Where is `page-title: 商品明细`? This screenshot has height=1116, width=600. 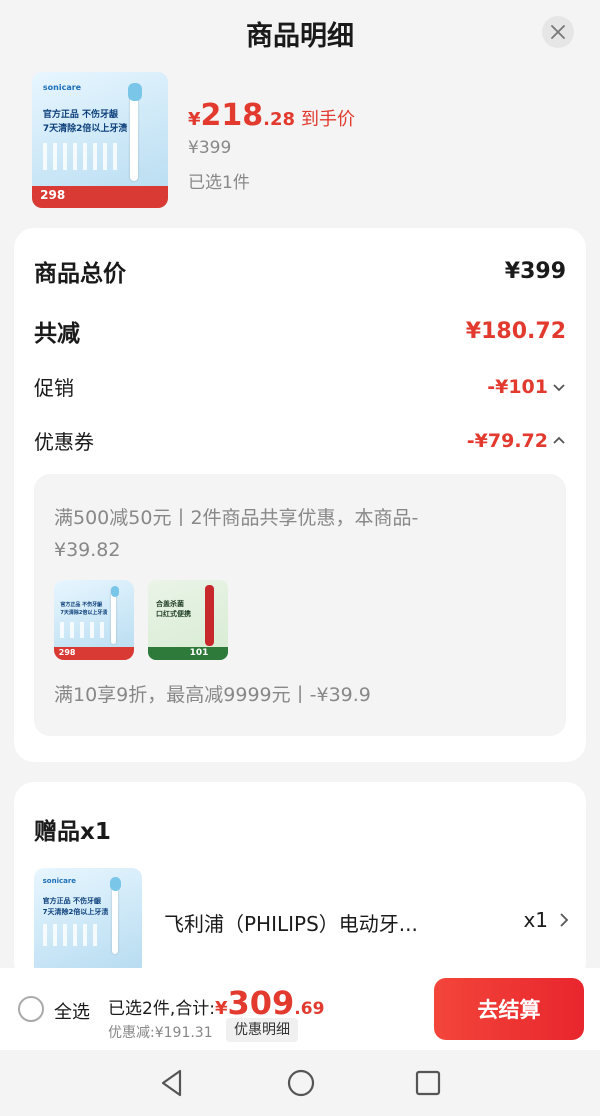
page-title: 商品明细 is located at coordinates (300, 36).